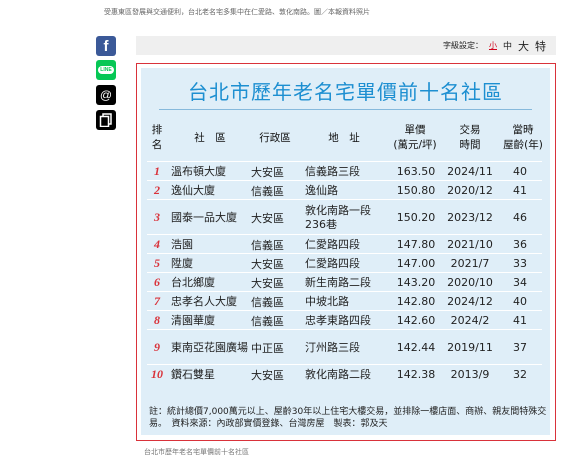 The width and height of the screenshot is (564, 455). Describe the element at coordinates (520, 263) in the screenshot. I see `age-cell: 33` at that location.